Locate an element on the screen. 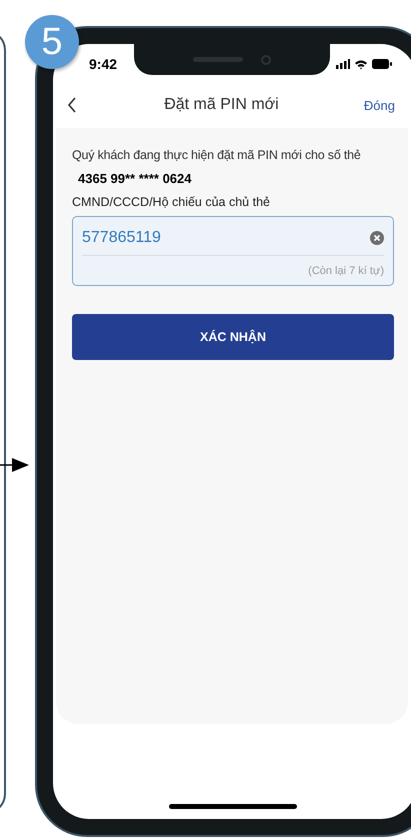 Image resolution: width=411 pixels, height=839 pixels. field-label: CMND/CCCD/Hộ chiếu của chủ thẻ is located at coordinates (171, 202).